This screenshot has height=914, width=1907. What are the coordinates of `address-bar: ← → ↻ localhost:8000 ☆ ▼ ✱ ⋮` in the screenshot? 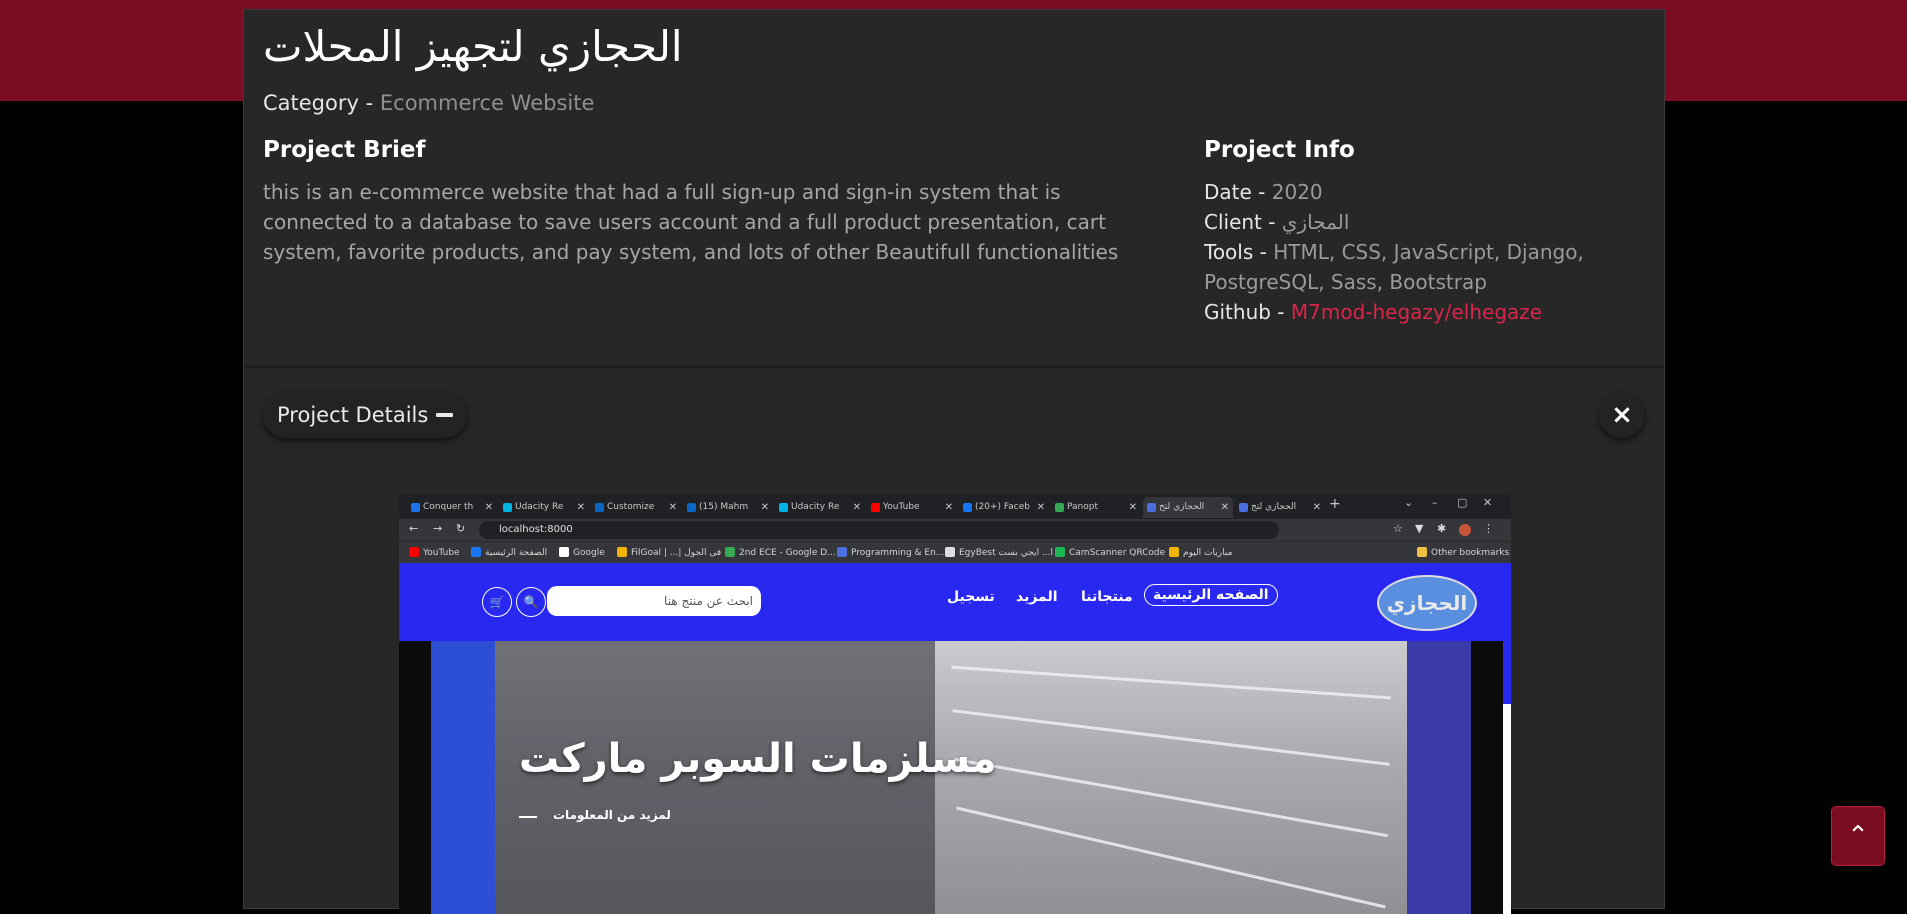 It's located at (955, 530).